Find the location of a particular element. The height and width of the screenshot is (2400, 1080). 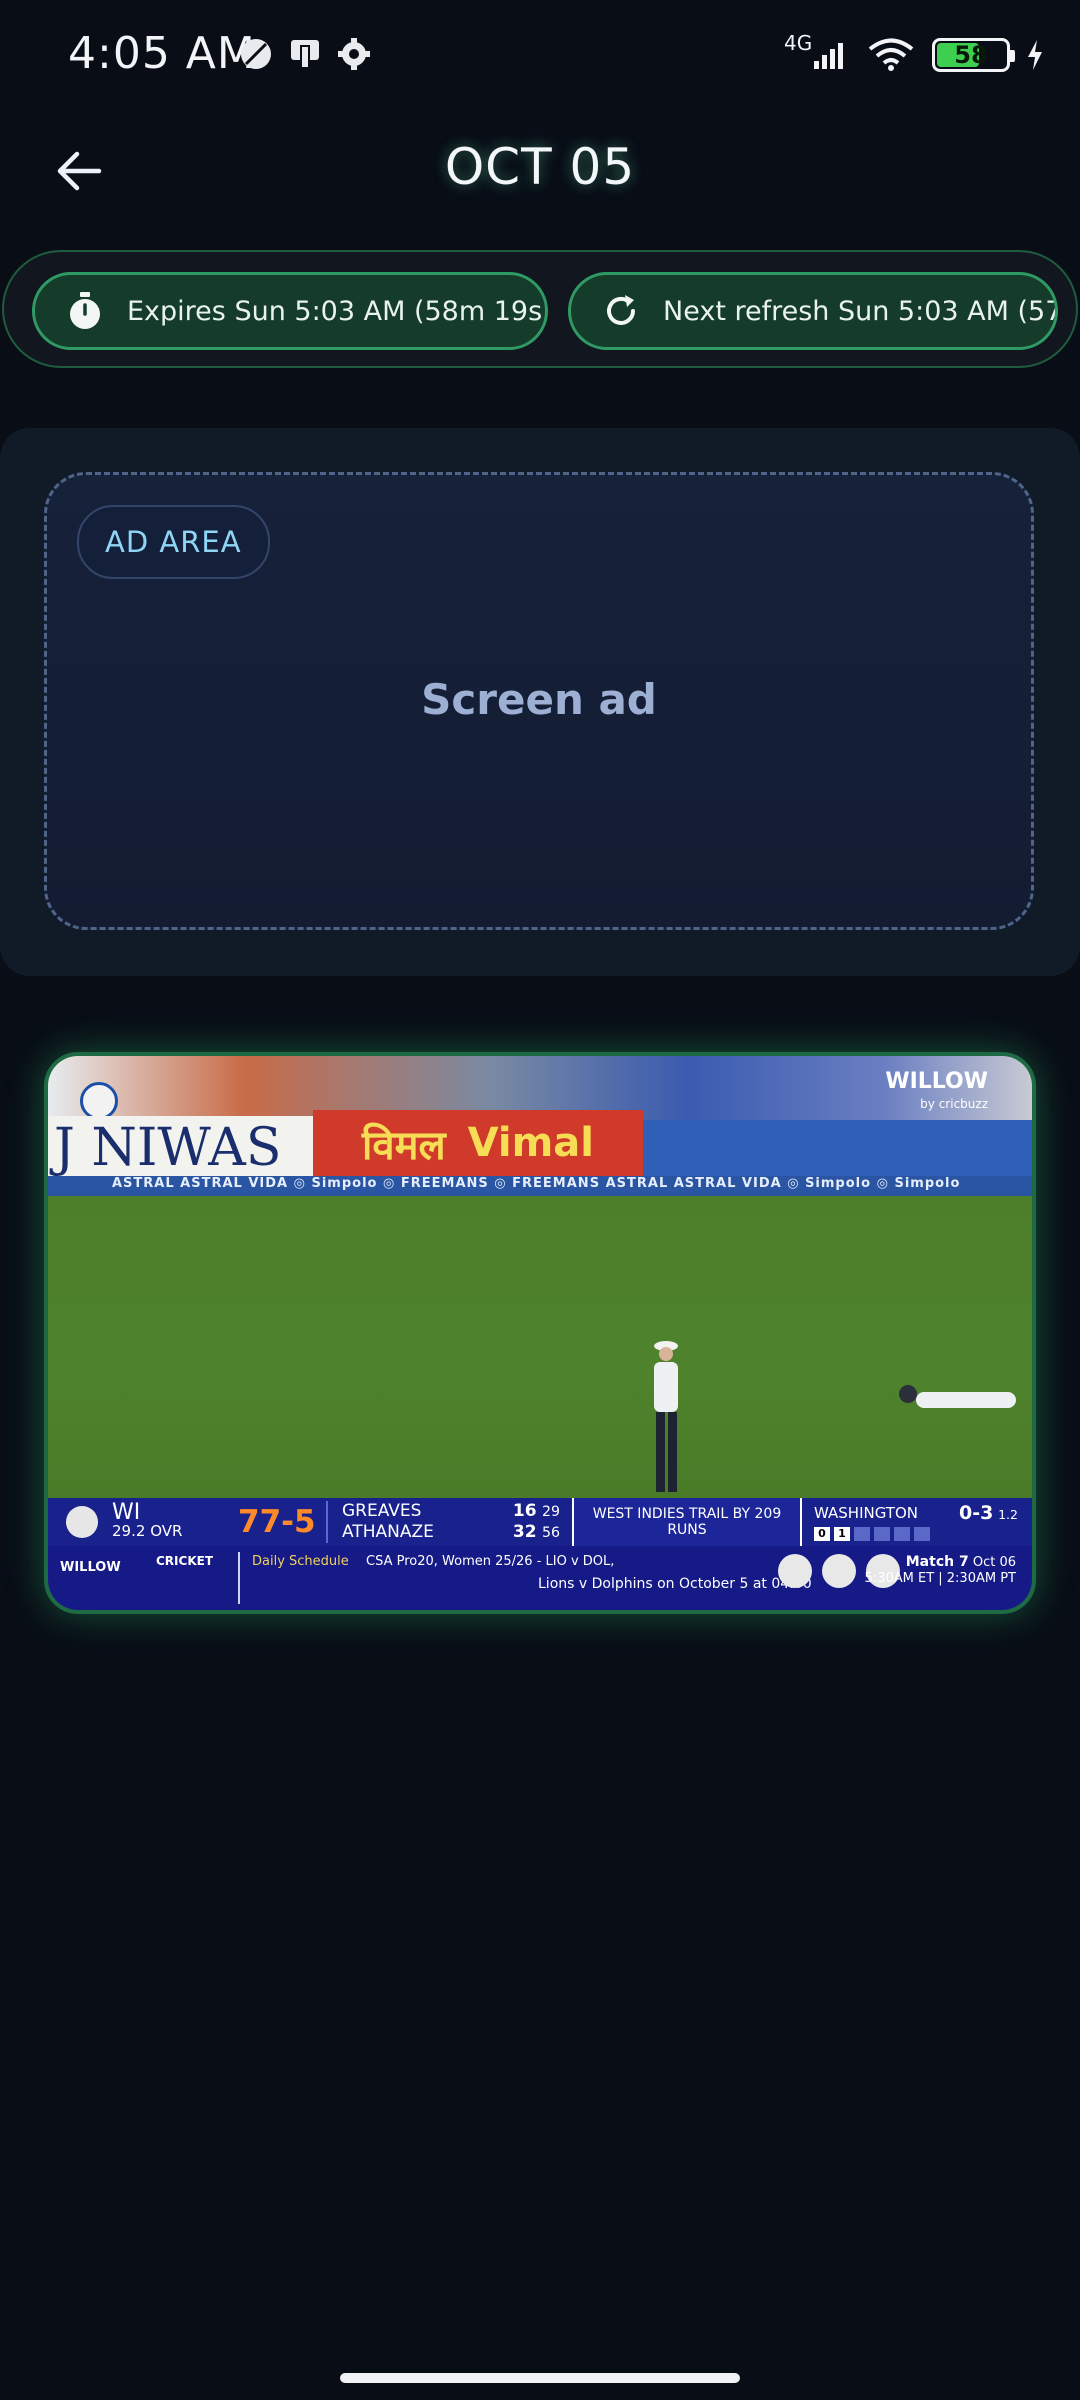

overs: 29.2 OVR is located at coordinates (147, 1531).